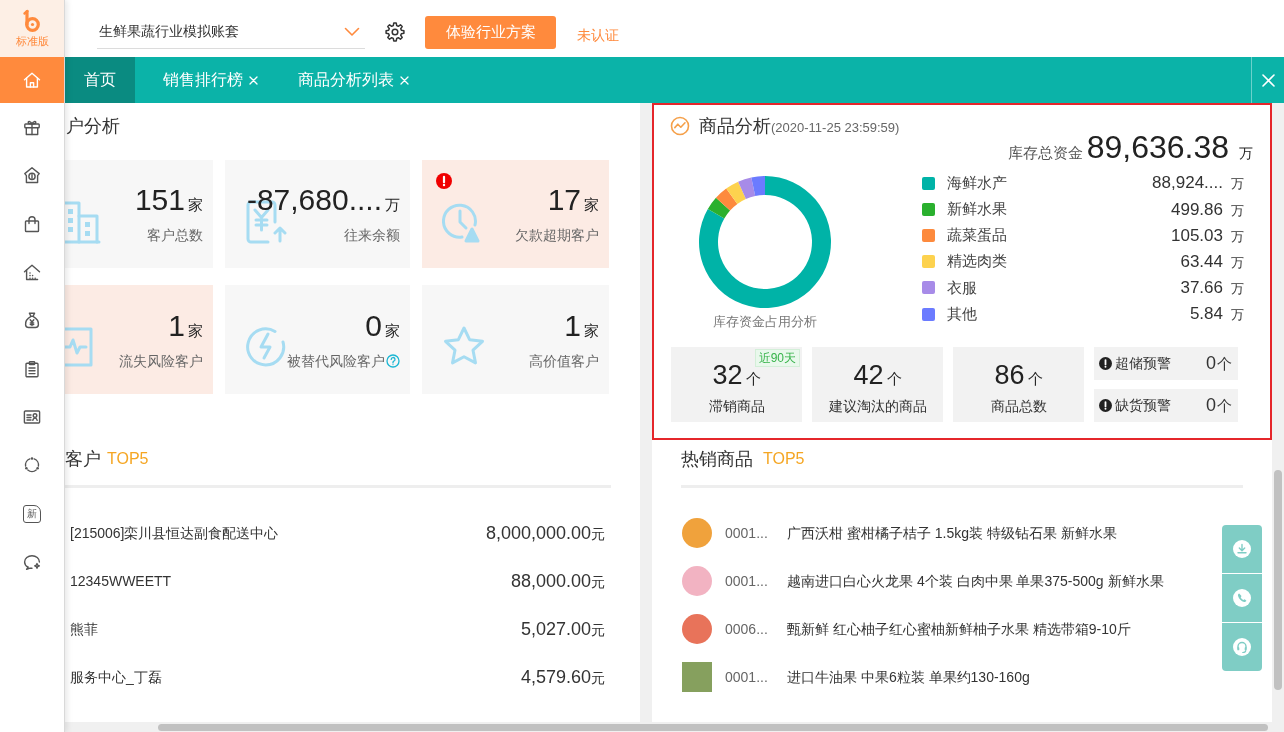 Image resolution: width=1284 pixels, height=732 pixels. What do you see at coordinates (32, 80) in the screenshot?
I see `home-icon` at bounding box center [32, 80].